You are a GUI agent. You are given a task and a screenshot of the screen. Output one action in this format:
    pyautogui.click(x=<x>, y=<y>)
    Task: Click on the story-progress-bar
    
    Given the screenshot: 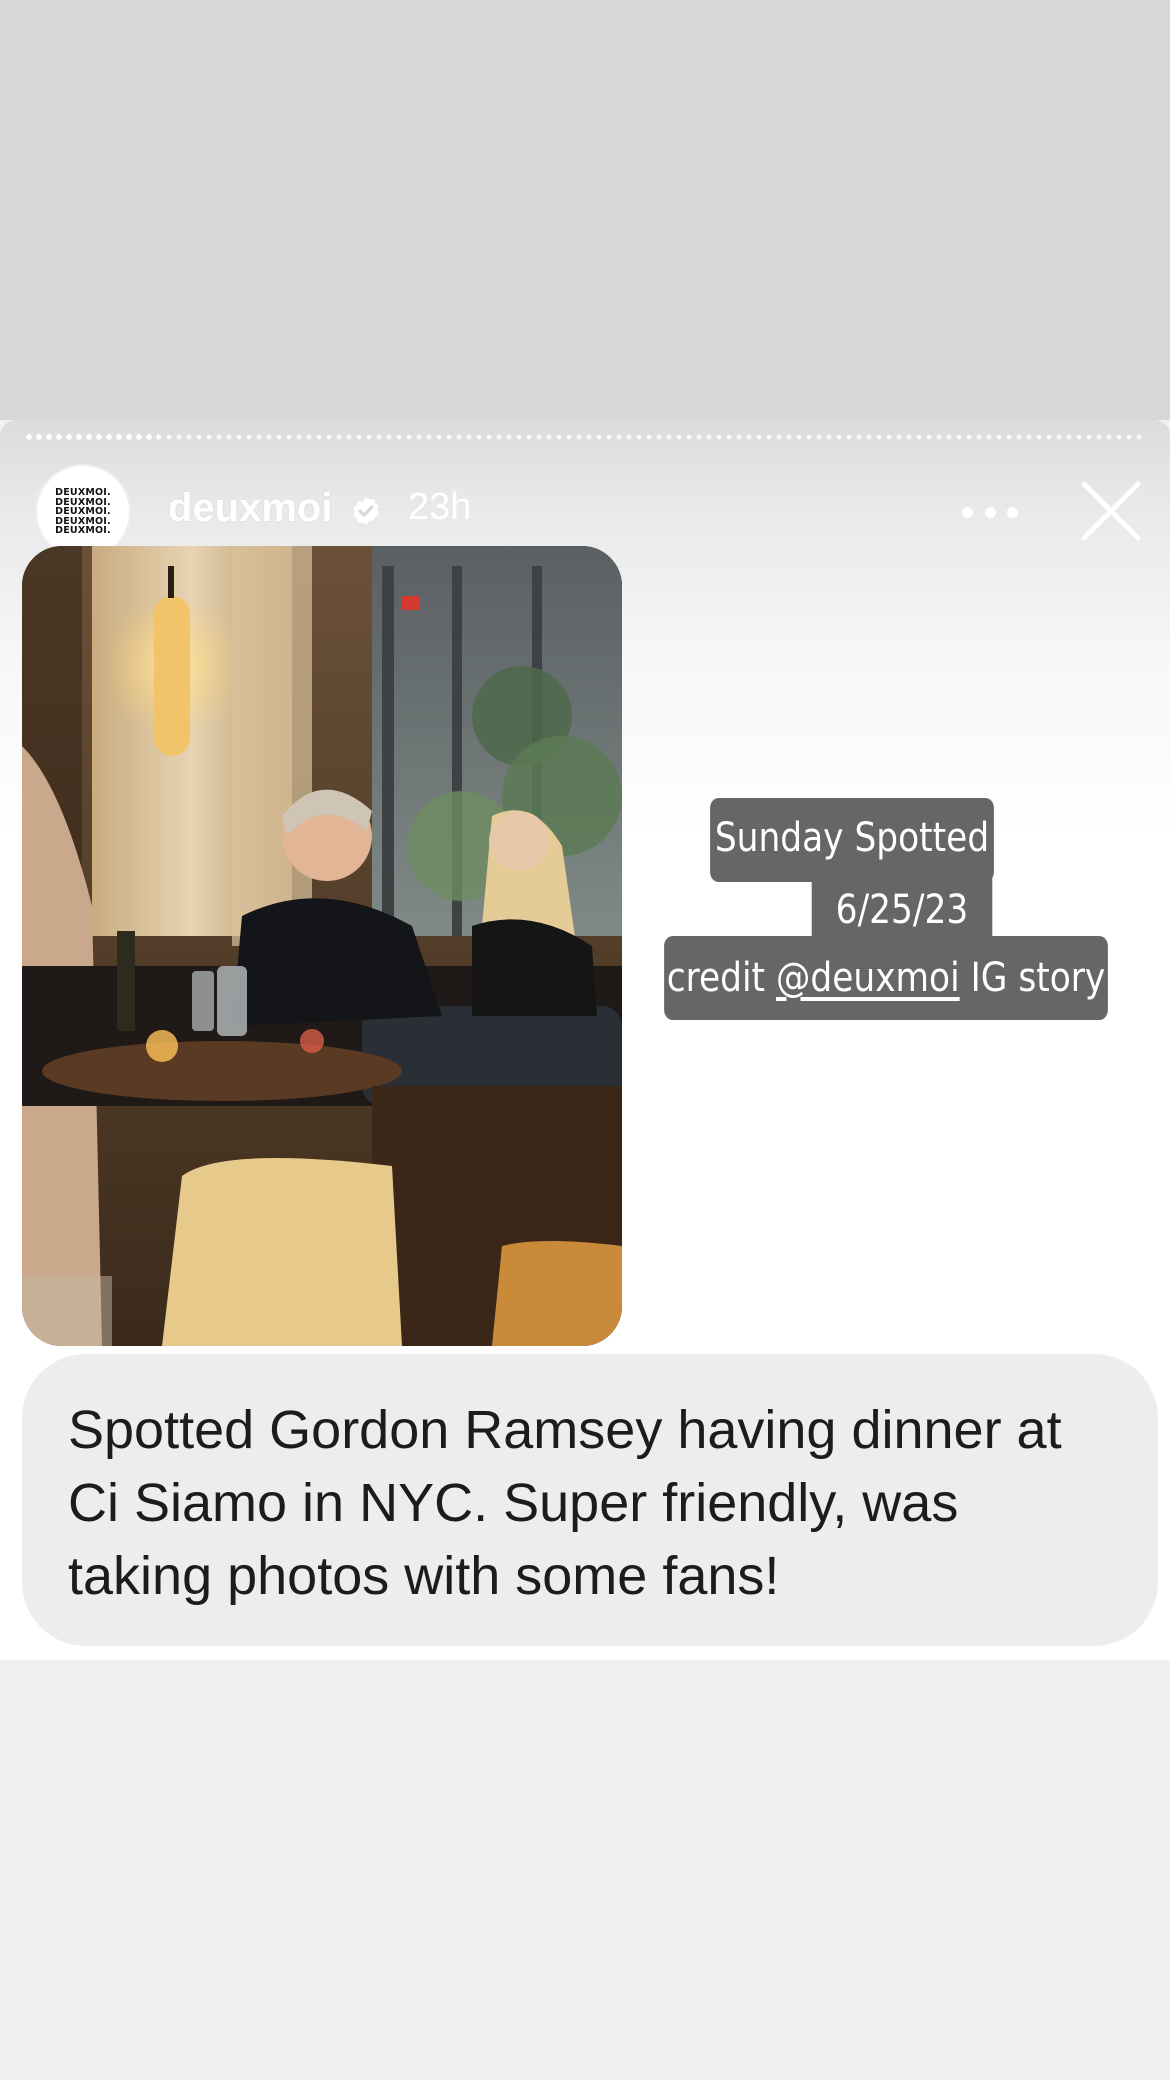 What is the action you would take?
    pyautogui.click(x=585, y=437)
    